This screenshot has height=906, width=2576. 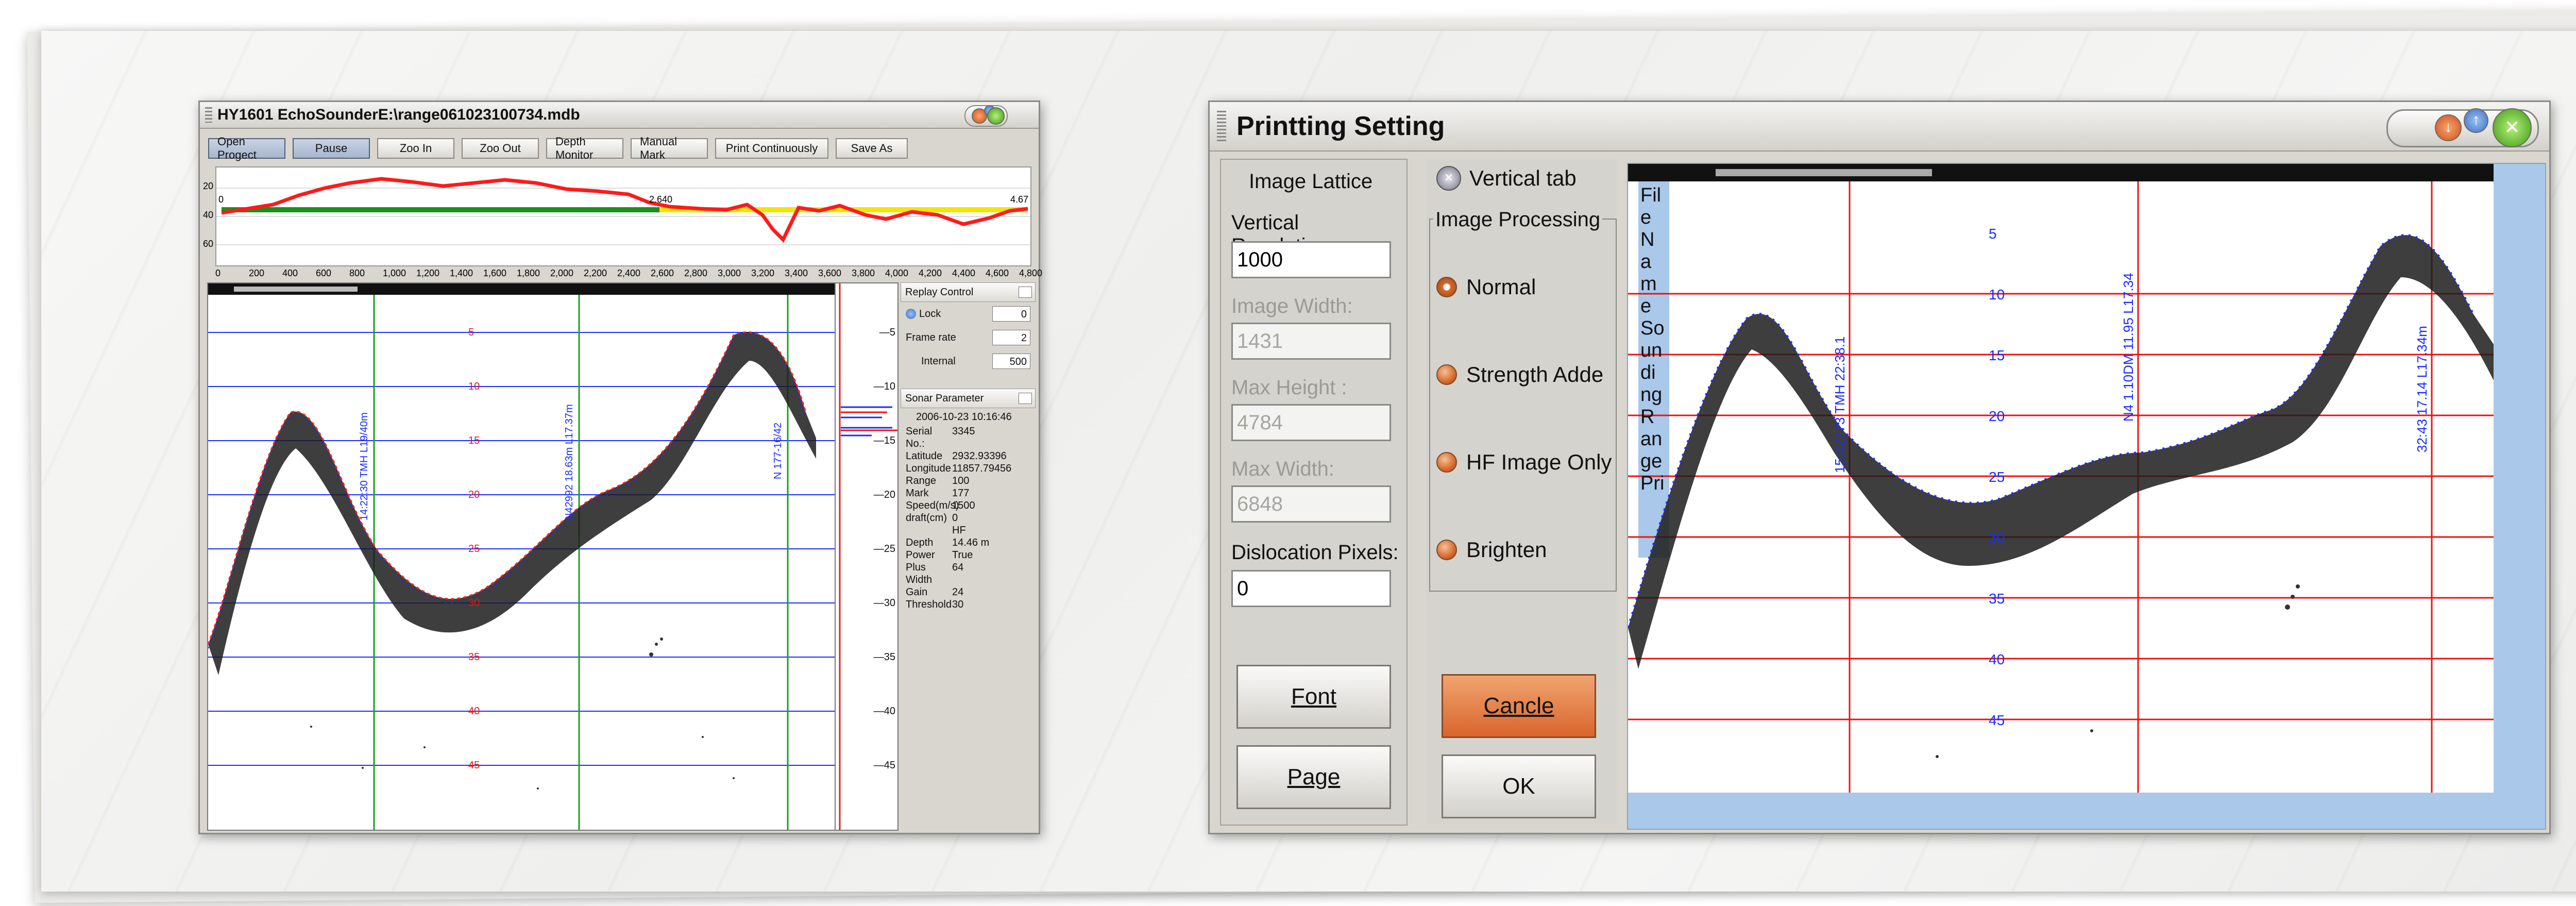 I want to click on sonar-key: Range, so click(x=921, y=480).